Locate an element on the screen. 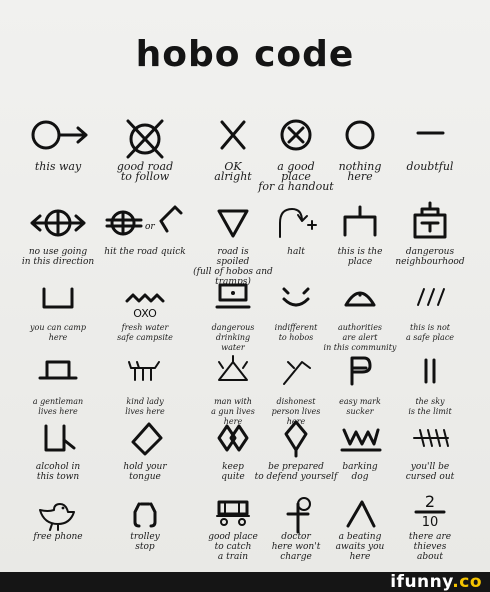 The width and height of the screenshot is (490, 592). symbol-label: you'll be cursed out is located at coordinates (430, 472).